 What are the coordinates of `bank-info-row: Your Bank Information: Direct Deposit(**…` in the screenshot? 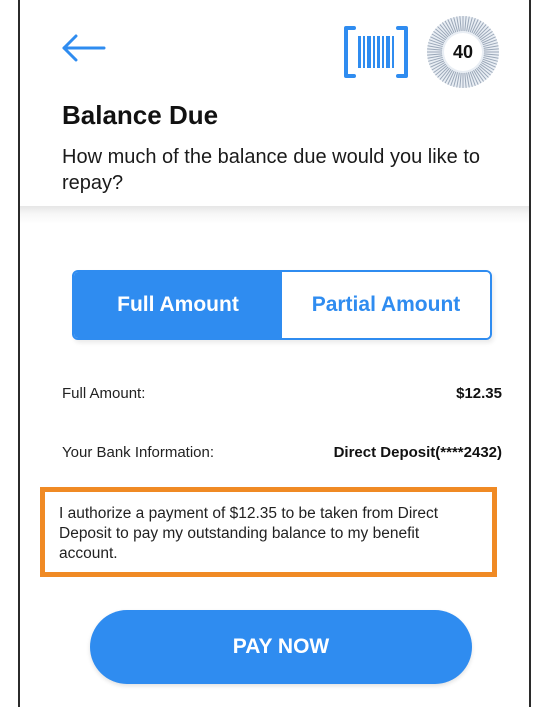 It's located at (282, 452).